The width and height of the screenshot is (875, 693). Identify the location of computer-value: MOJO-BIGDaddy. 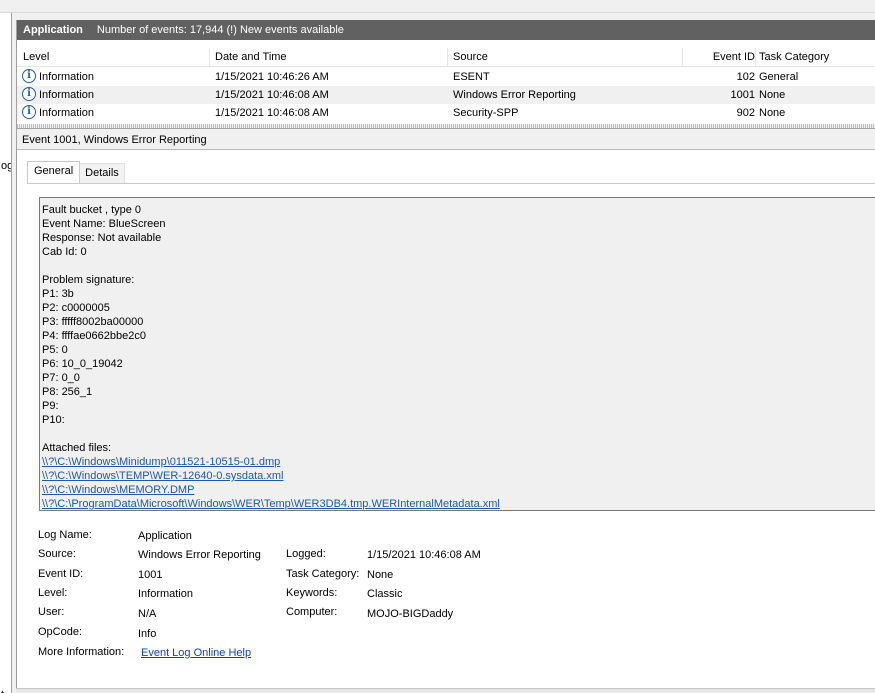
(410, 614).